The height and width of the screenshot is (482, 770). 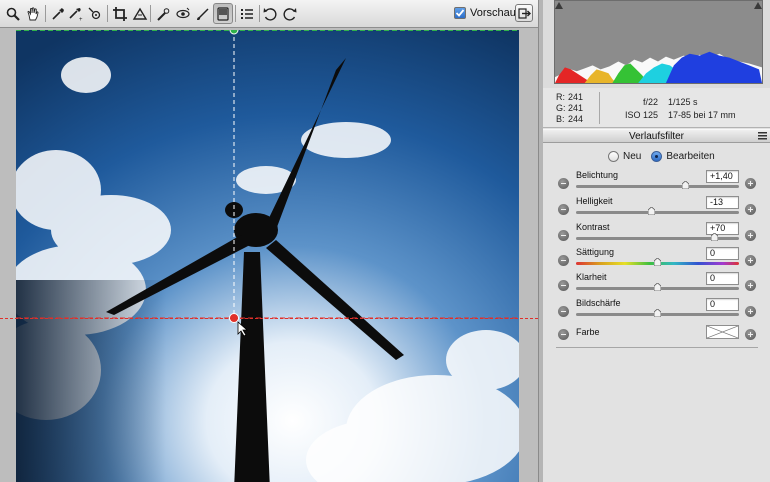 What do you see at coordinates (624, 156) in the screenshot?
I see `mode-new-option: Neu` at bounding box center [624, 156].